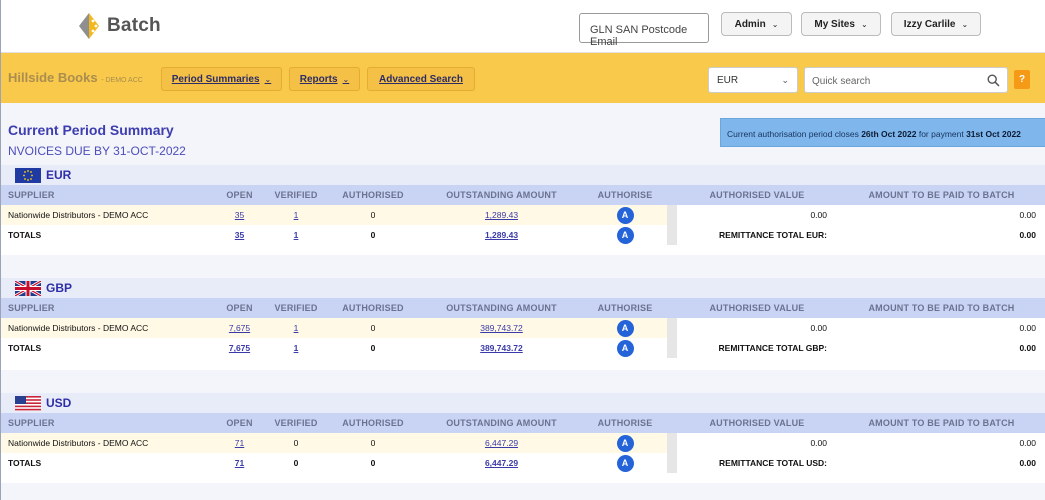  I want to click on advanced-search-link: Advanced Search, so click(421, 79).